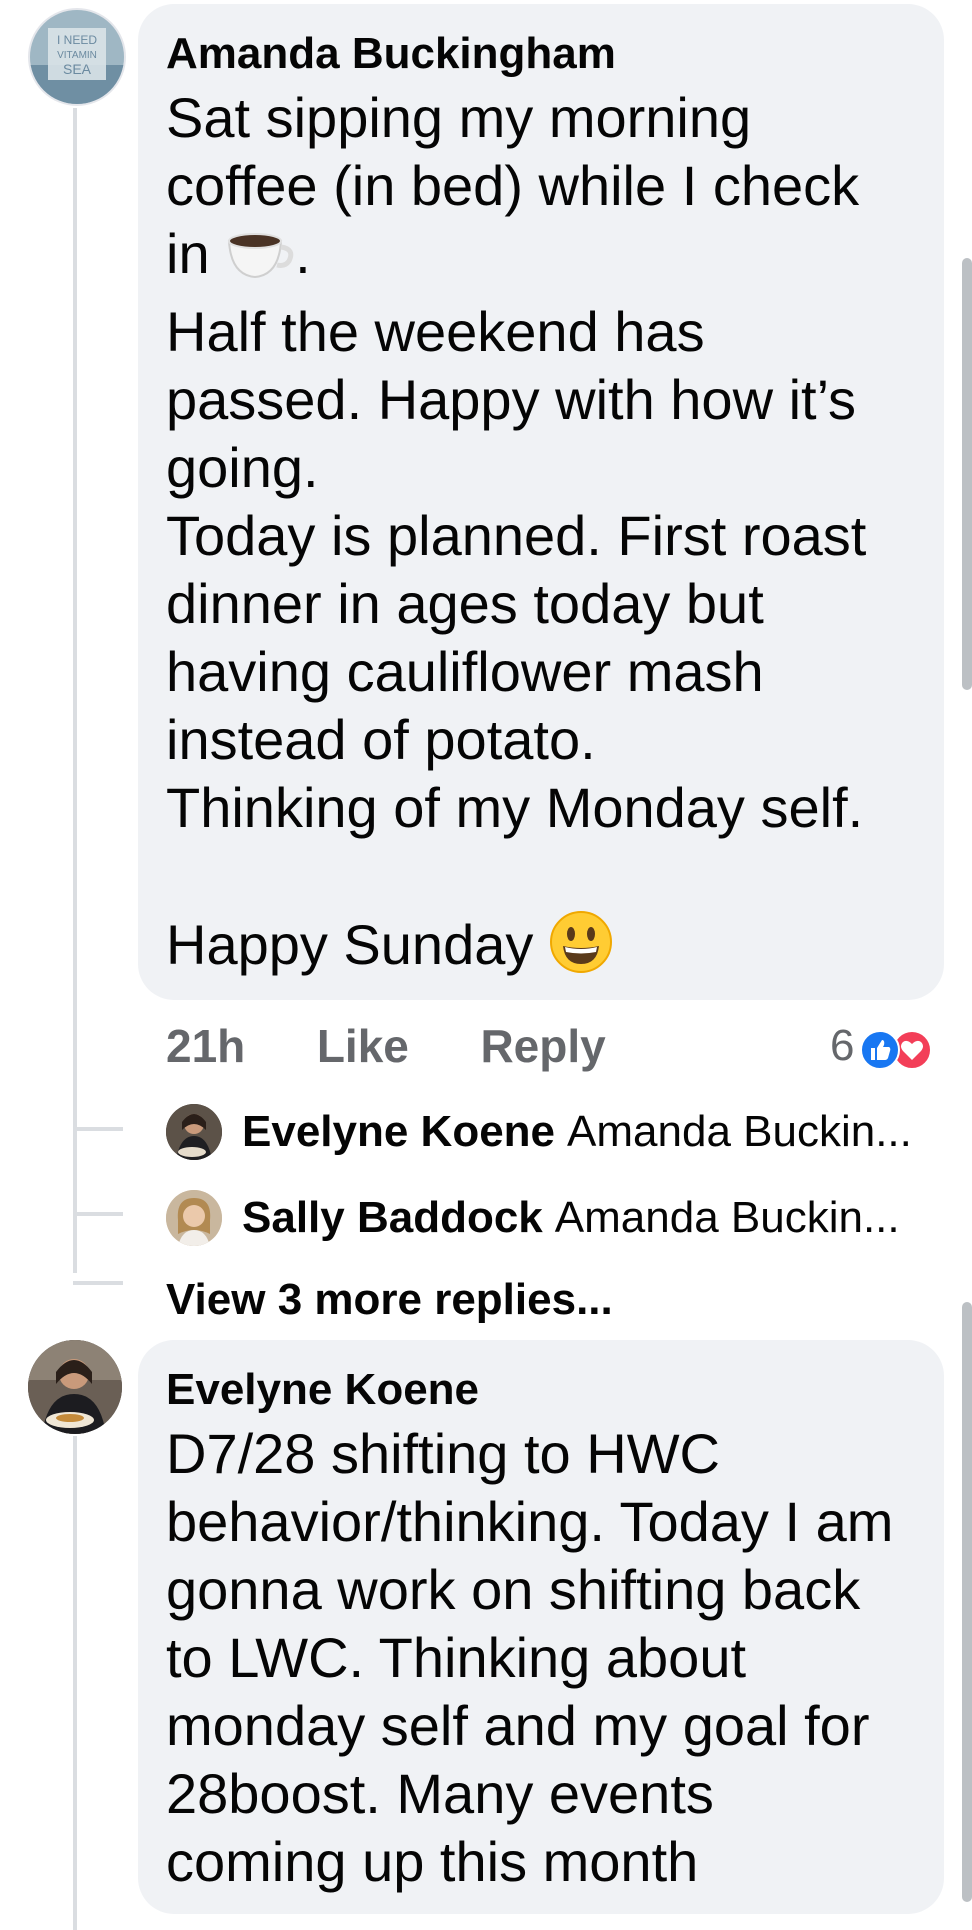 This screenshot has width=972, height=1930. I want to click on vitamin-sea-logo: I NEED VITAMIN SEA, so click(77, 57).